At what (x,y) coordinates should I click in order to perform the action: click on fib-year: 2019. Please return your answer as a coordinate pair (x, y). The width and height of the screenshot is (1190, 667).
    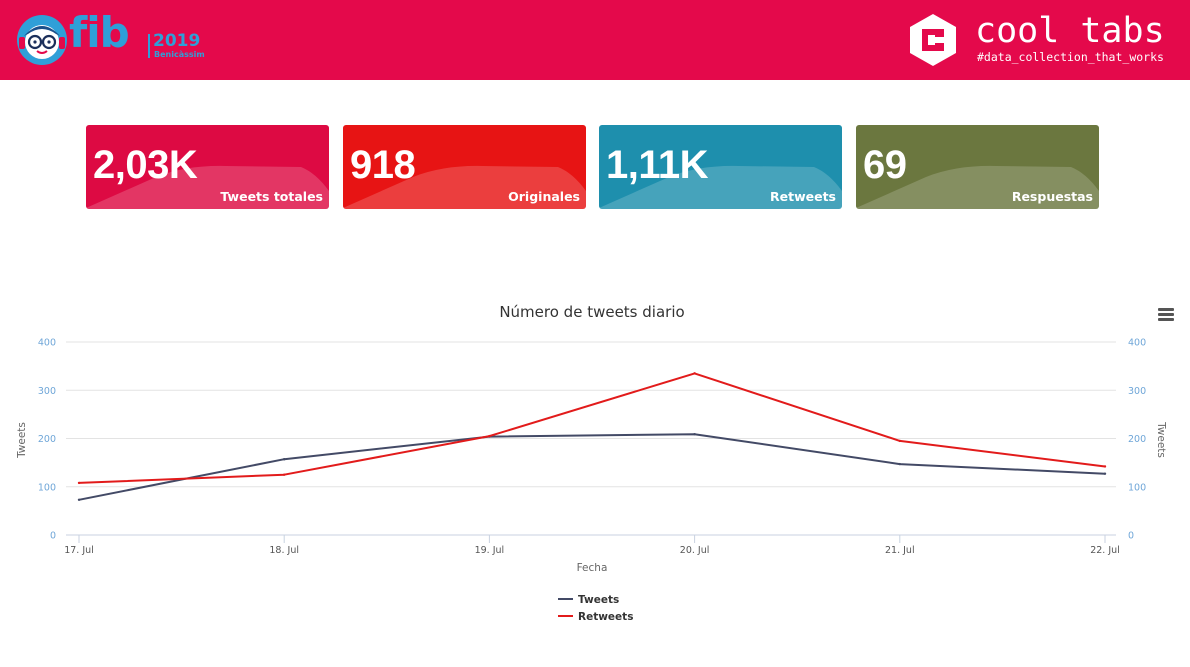
    Looking at the image, I should click on (177, 41).